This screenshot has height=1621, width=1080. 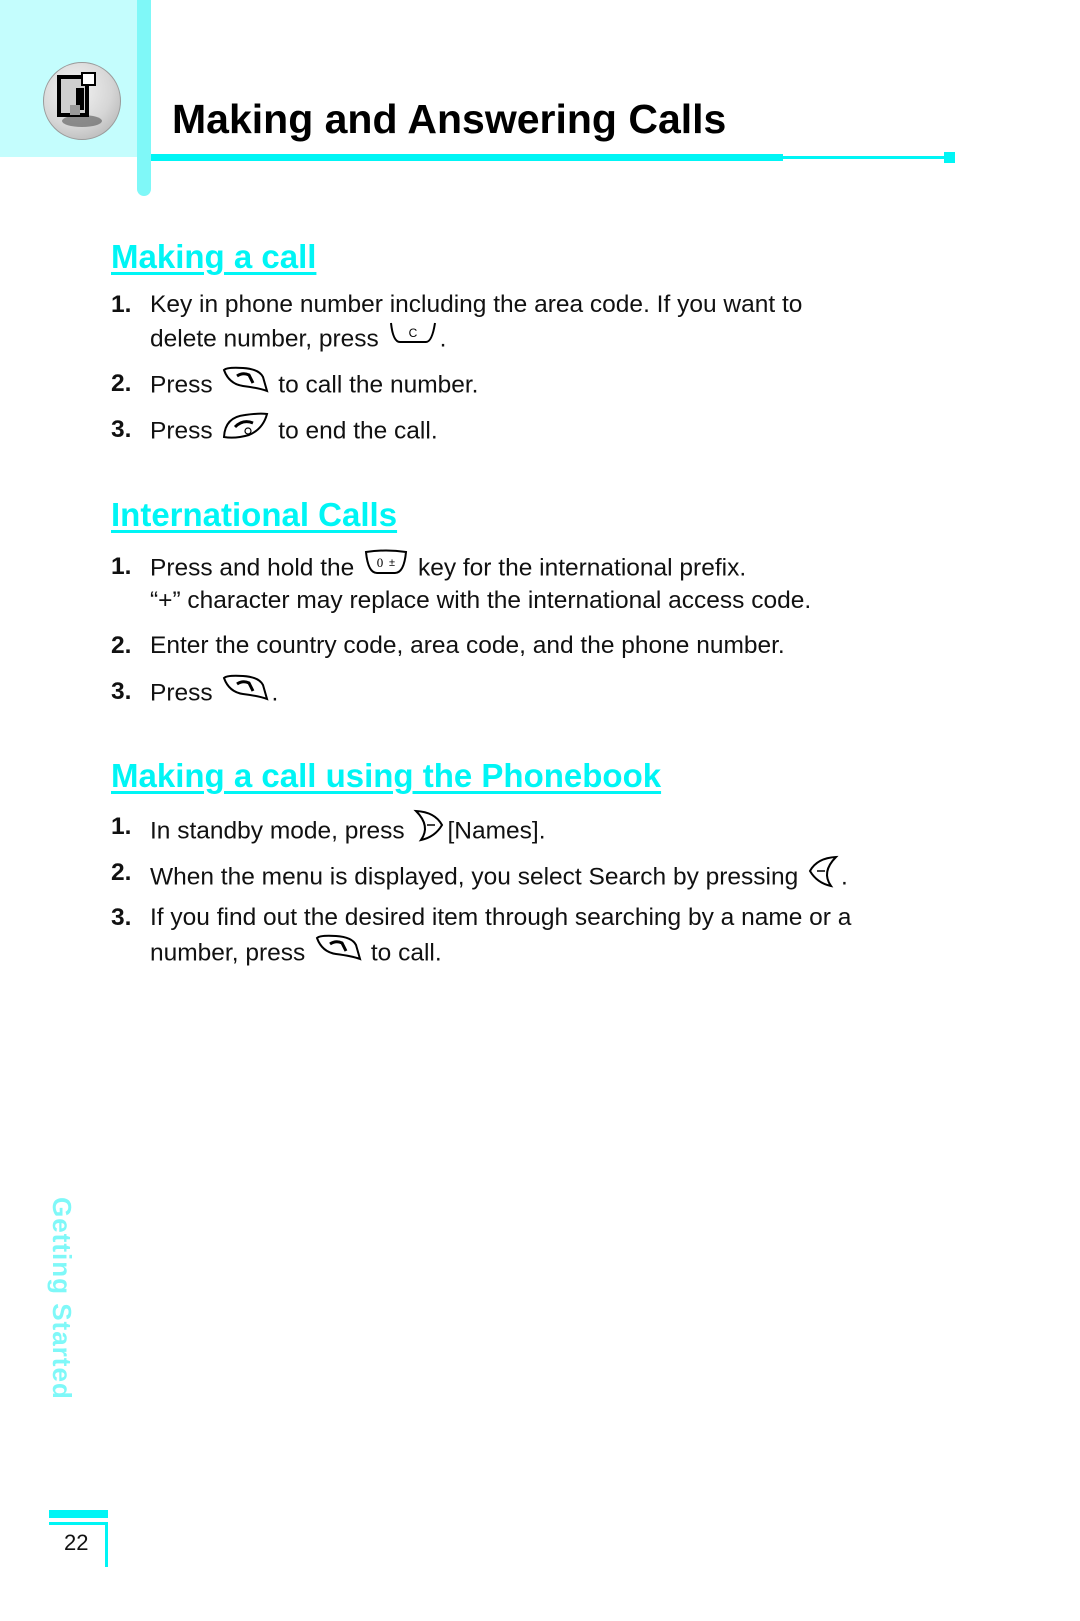 What do you see at coordinates (865, 157) in the screenshot?
I see `header-rule-thin` at bounding box center [865, 157].